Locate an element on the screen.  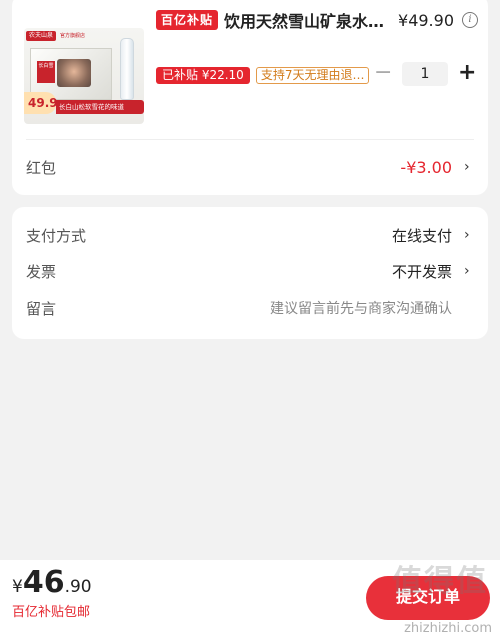
quantity-stepper: − 1 + is located at coordinates (425, 74).